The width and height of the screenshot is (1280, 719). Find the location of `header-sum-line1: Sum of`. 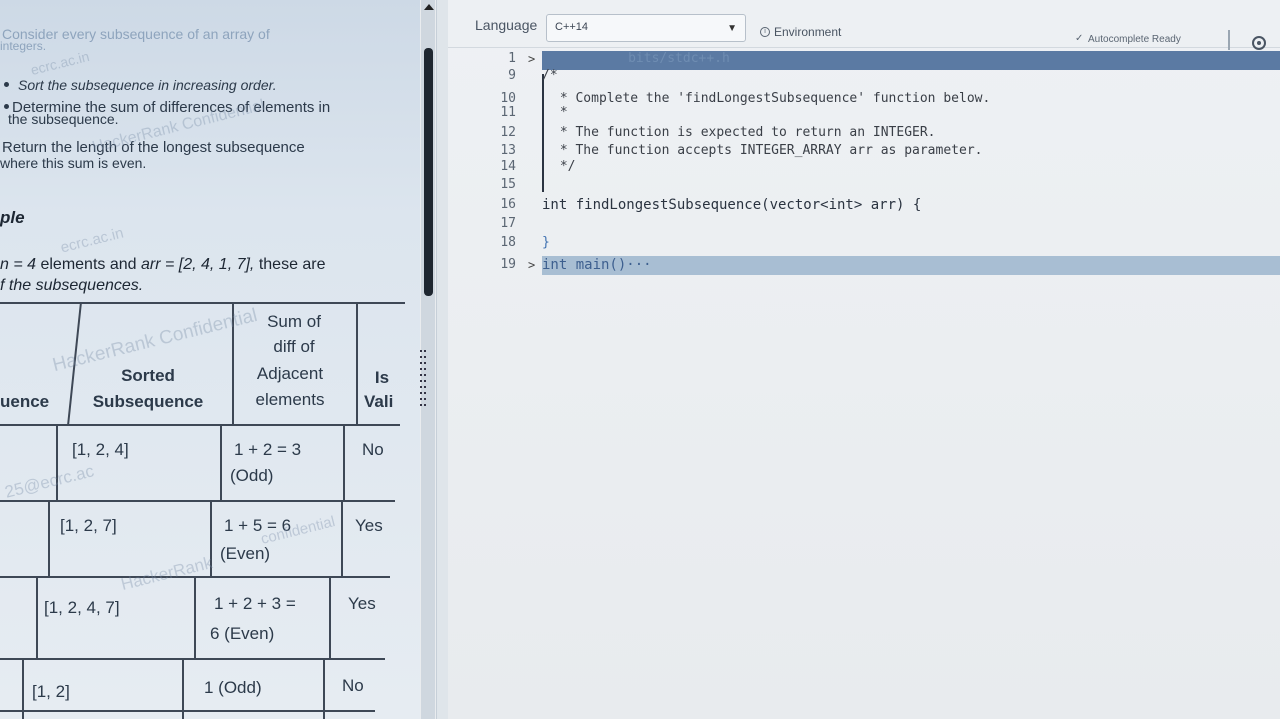

header-sum-line1: Sum of is located at coordinates (294, 321).